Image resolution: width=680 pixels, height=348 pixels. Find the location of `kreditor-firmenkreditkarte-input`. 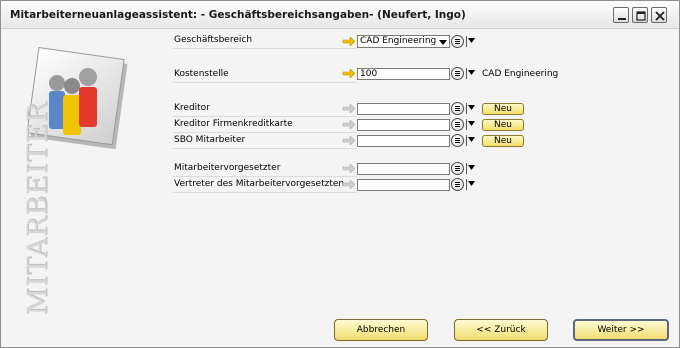

kreditor-firmenkreditkarte-input is located at coordinates (403, 125).